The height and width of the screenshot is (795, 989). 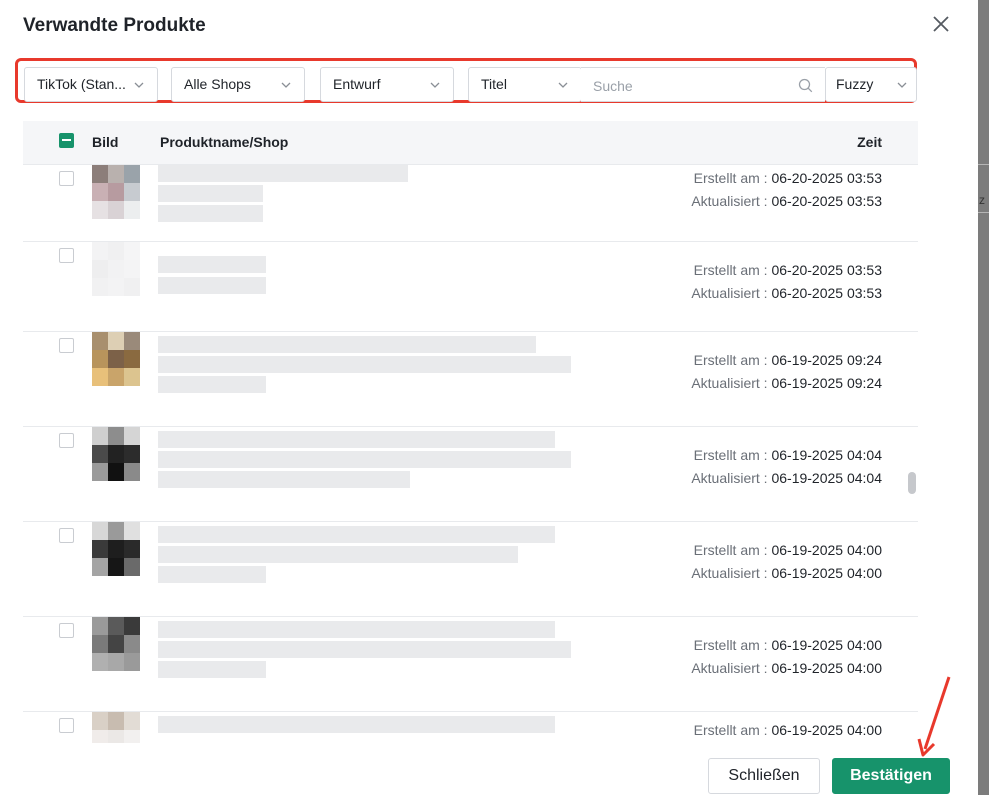 What do you see at coordinates (983, 397) in the screenshot?
I see `background-page-edge: z` at bounding box center [983, 397].